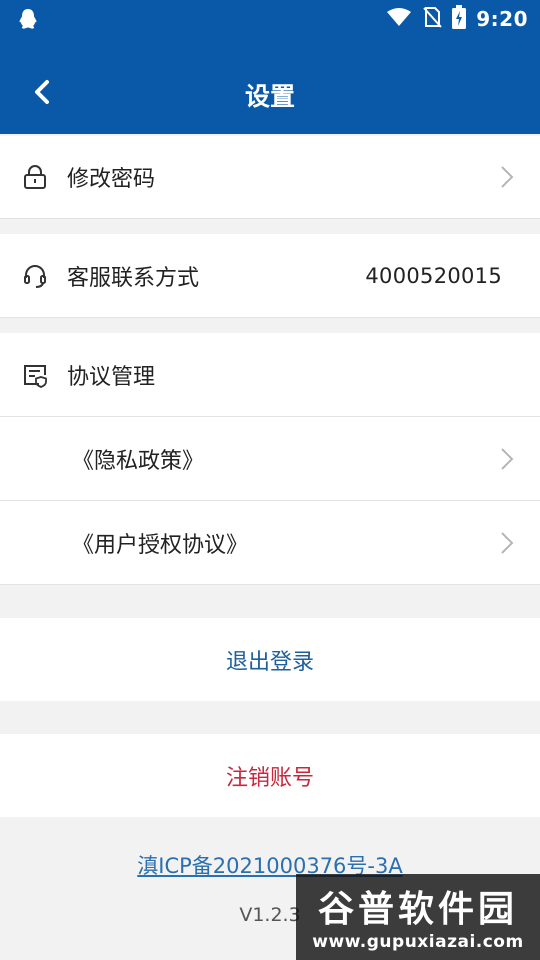 Image resolution: width=540 pixels, height=960 pixels. I want to click on no-sim-icon, so click(432, 19).